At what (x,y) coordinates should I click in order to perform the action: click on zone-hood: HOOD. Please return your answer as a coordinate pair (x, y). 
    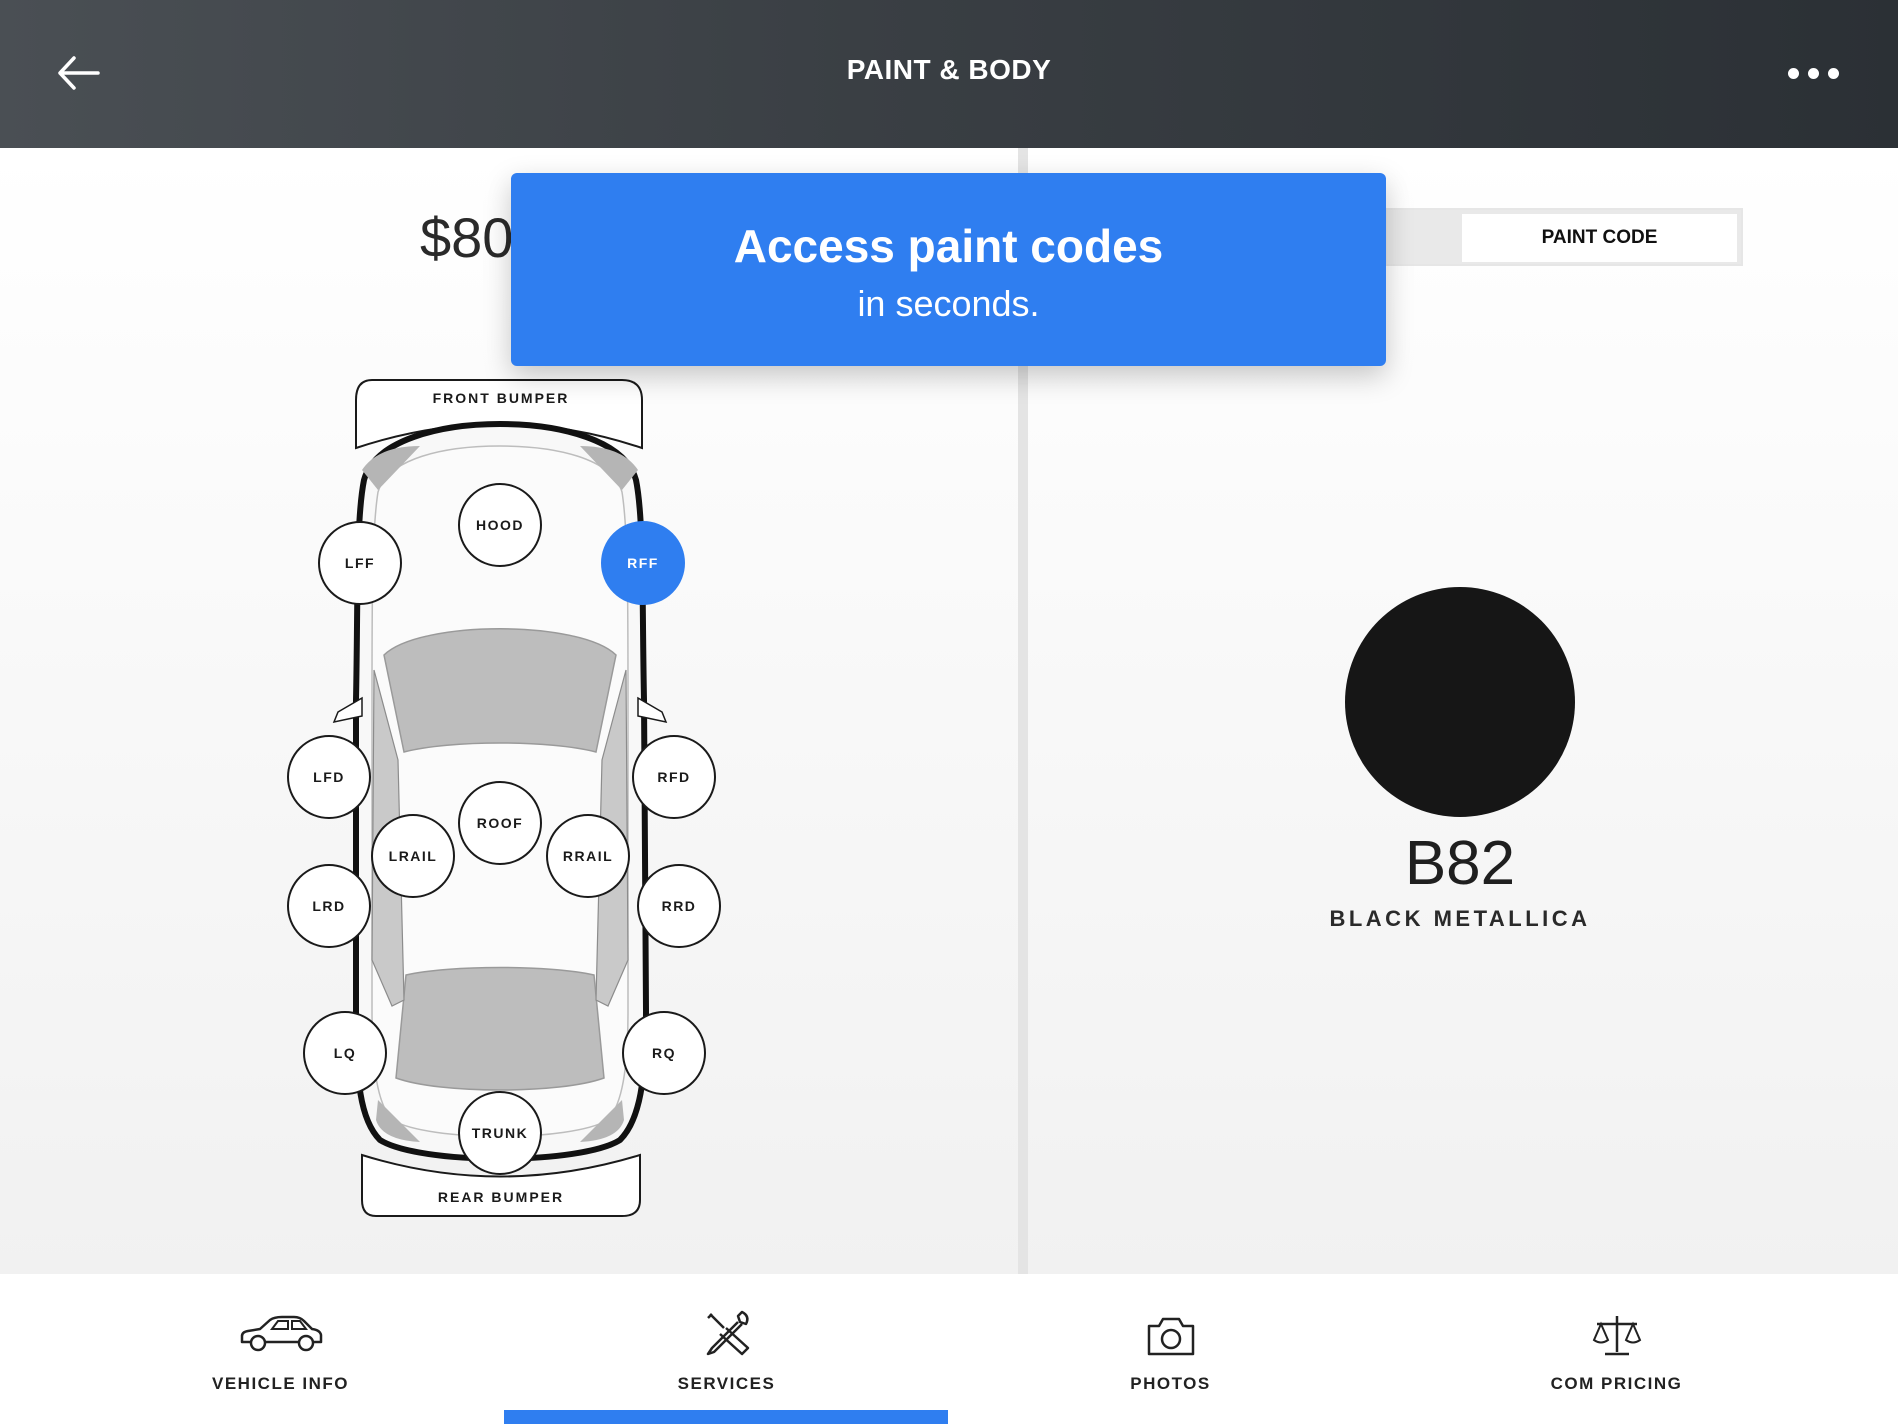
    Looking at the image, I should click on (500, 525).